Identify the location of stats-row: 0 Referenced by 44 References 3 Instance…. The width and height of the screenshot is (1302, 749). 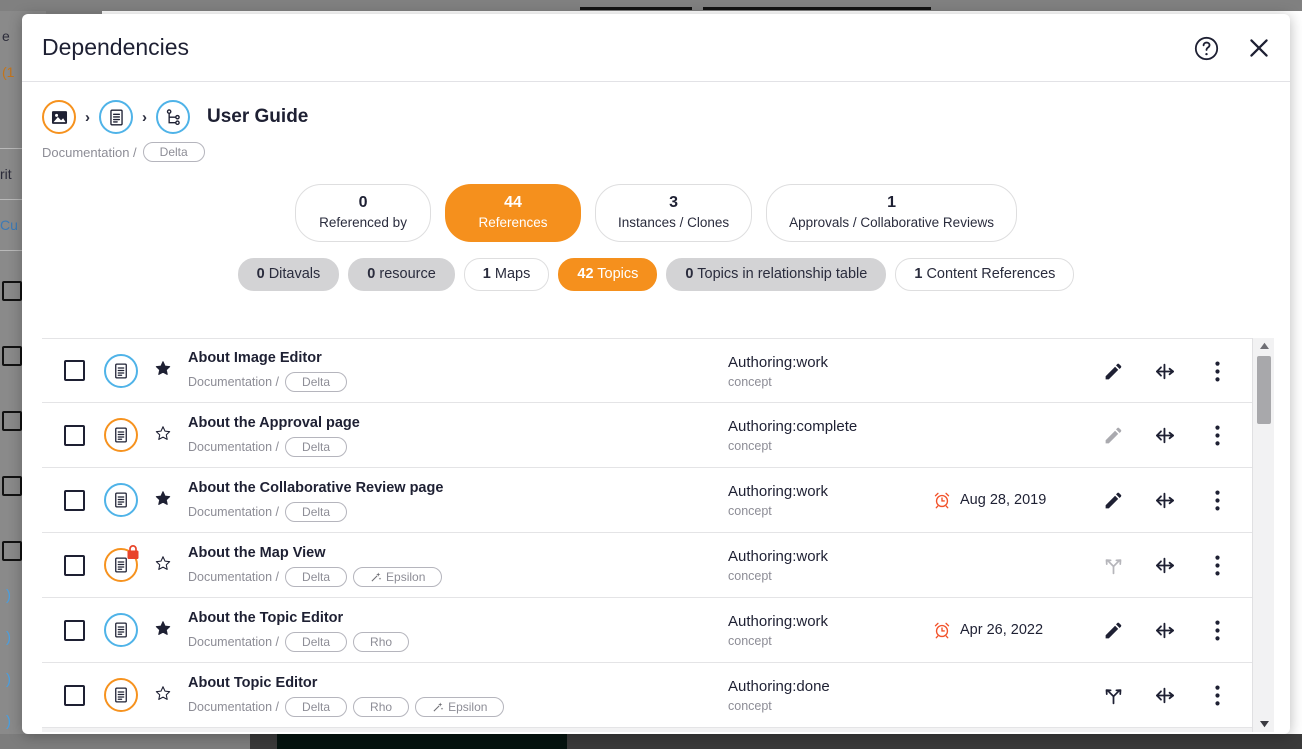
(656, 213).